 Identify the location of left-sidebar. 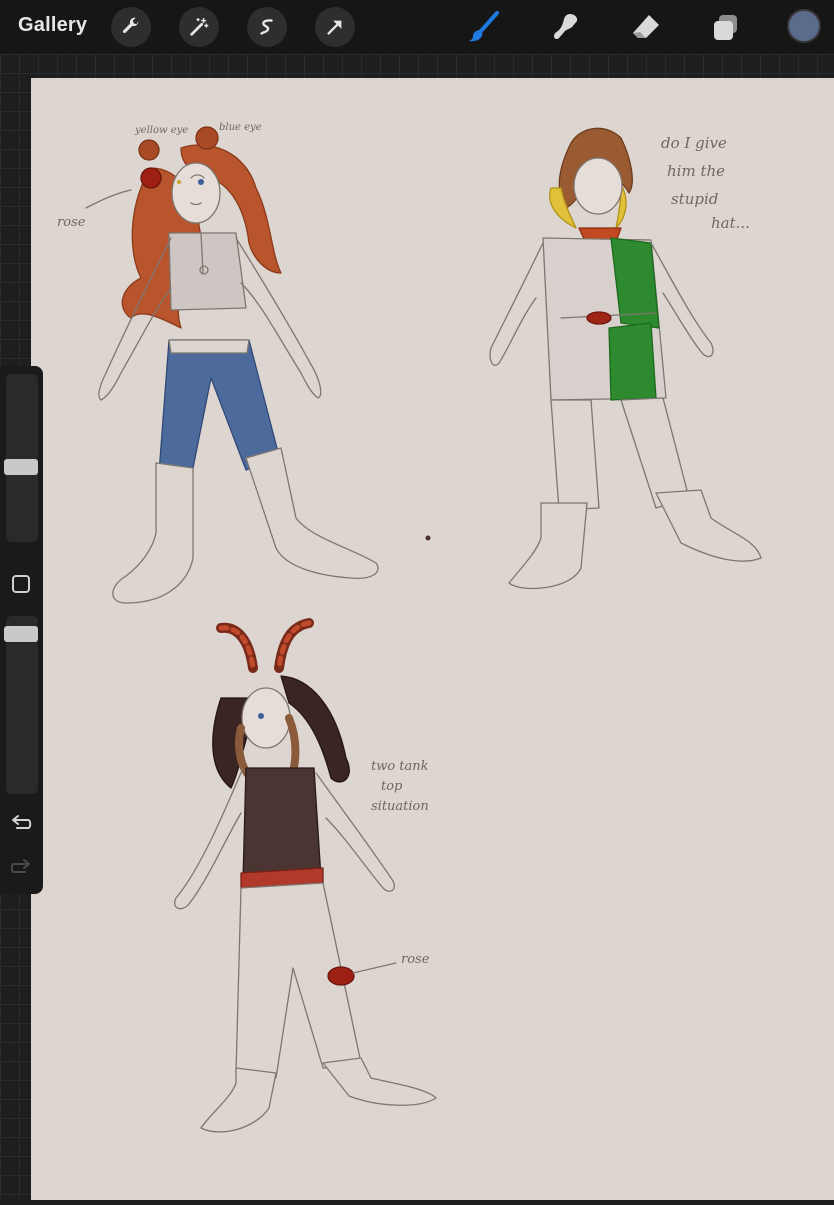
(21, 630).